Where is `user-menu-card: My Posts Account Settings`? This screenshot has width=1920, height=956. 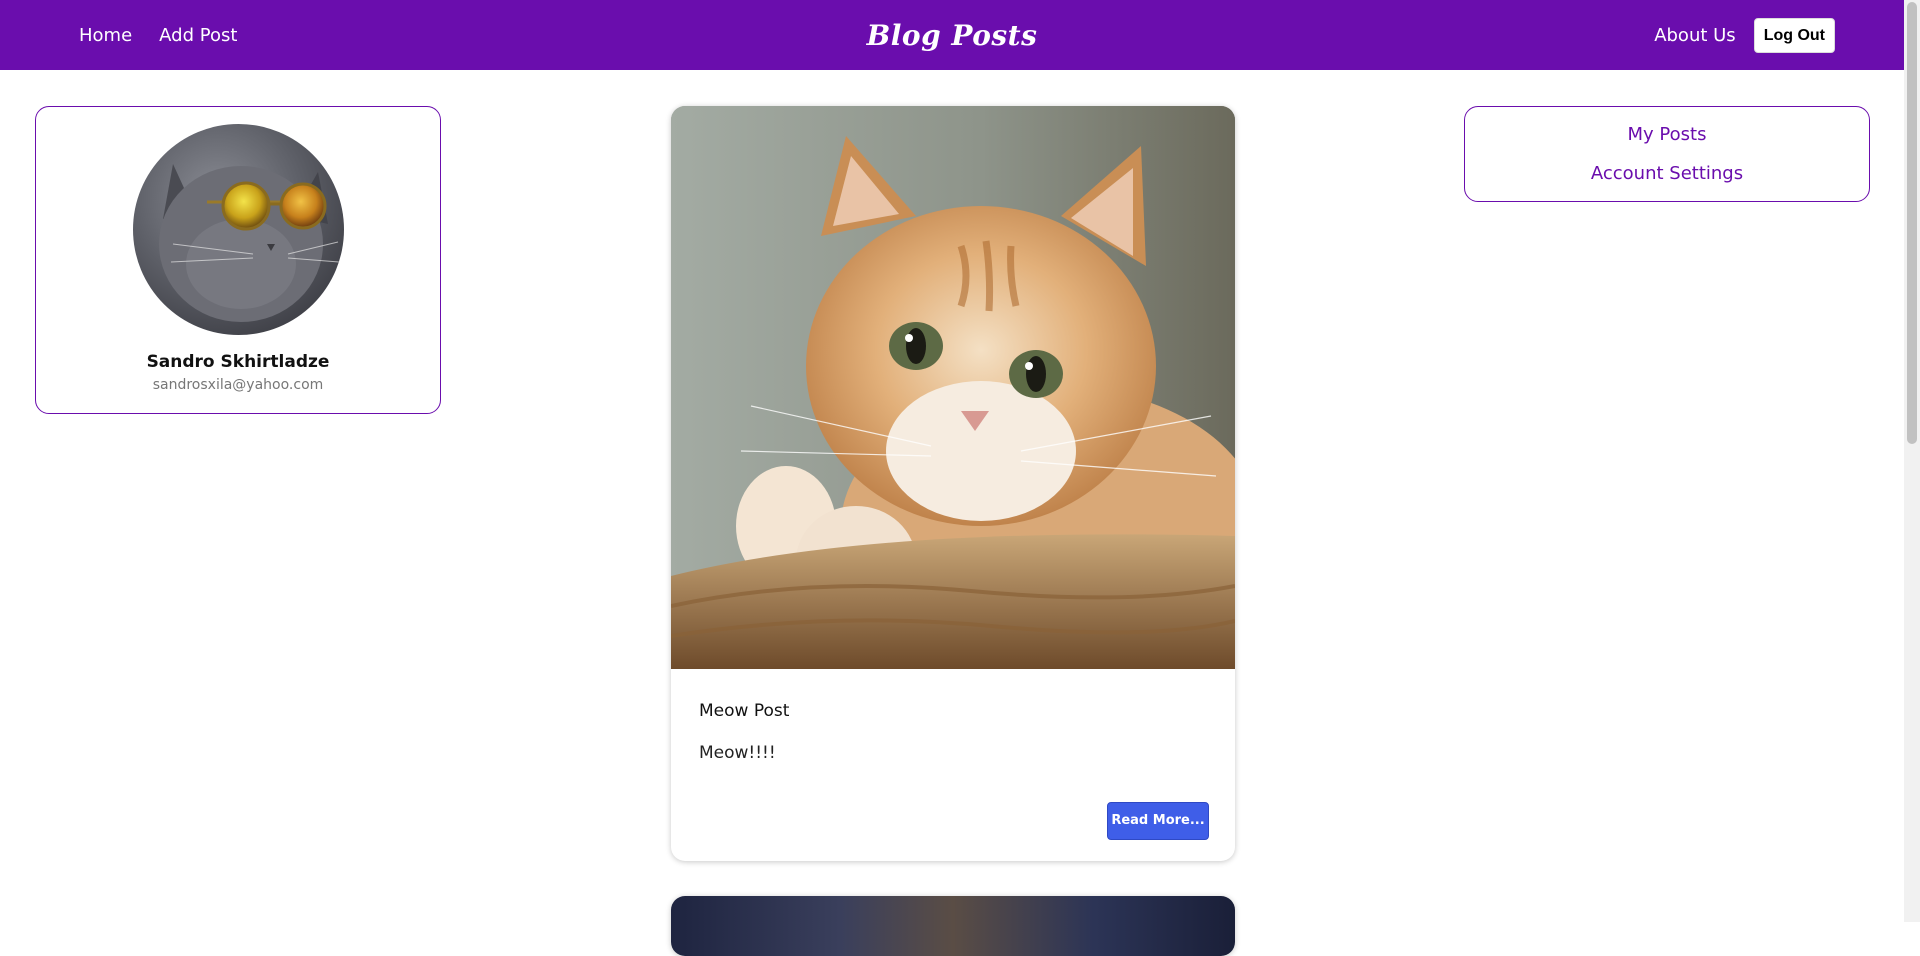 user-menu-card: My Posts Account Settings is located at coordinates (1667, 154).